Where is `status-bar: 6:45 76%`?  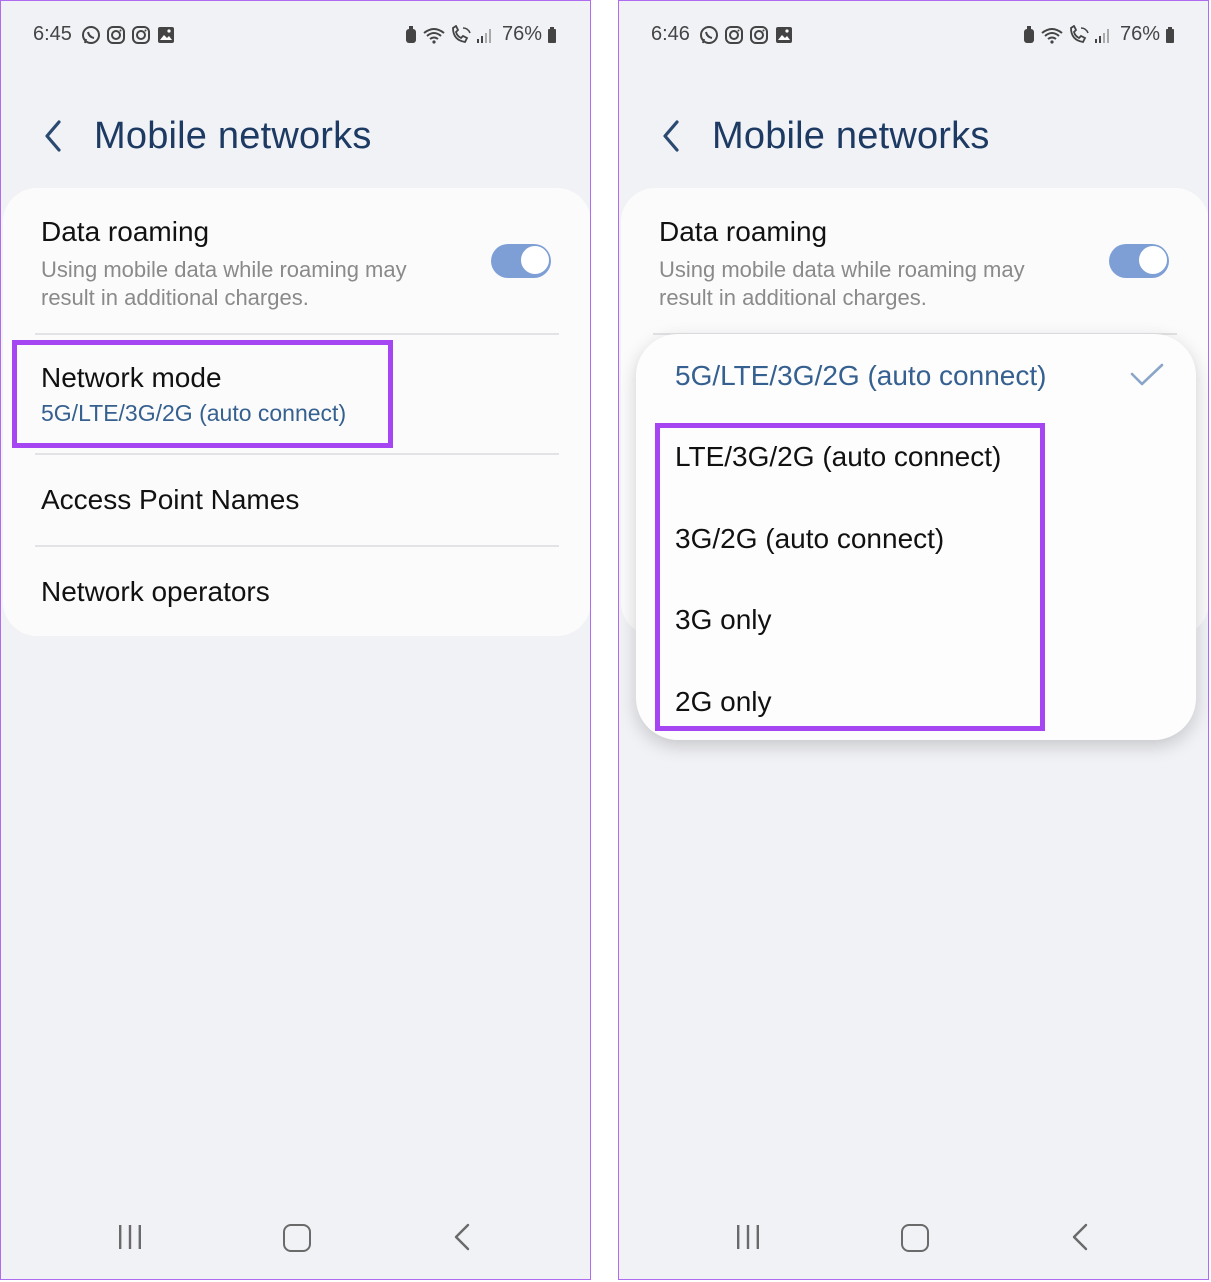 status-bar: 6:45 76% is located at coordinates (295, 36).